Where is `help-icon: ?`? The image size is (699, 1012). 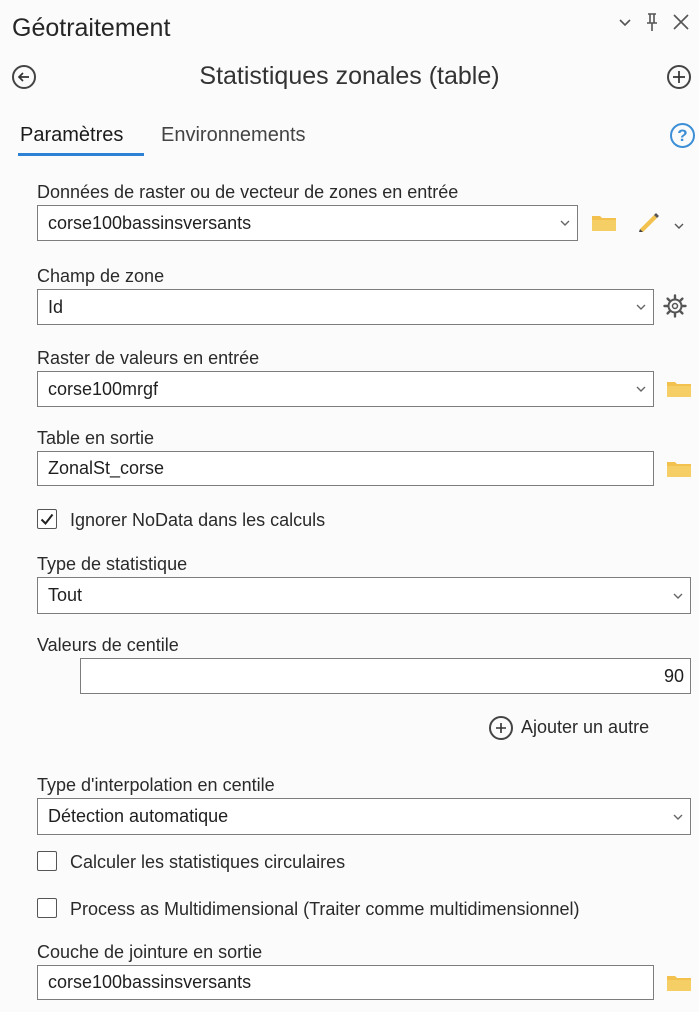 help-icon: ? is located at coordinates (682, 135).